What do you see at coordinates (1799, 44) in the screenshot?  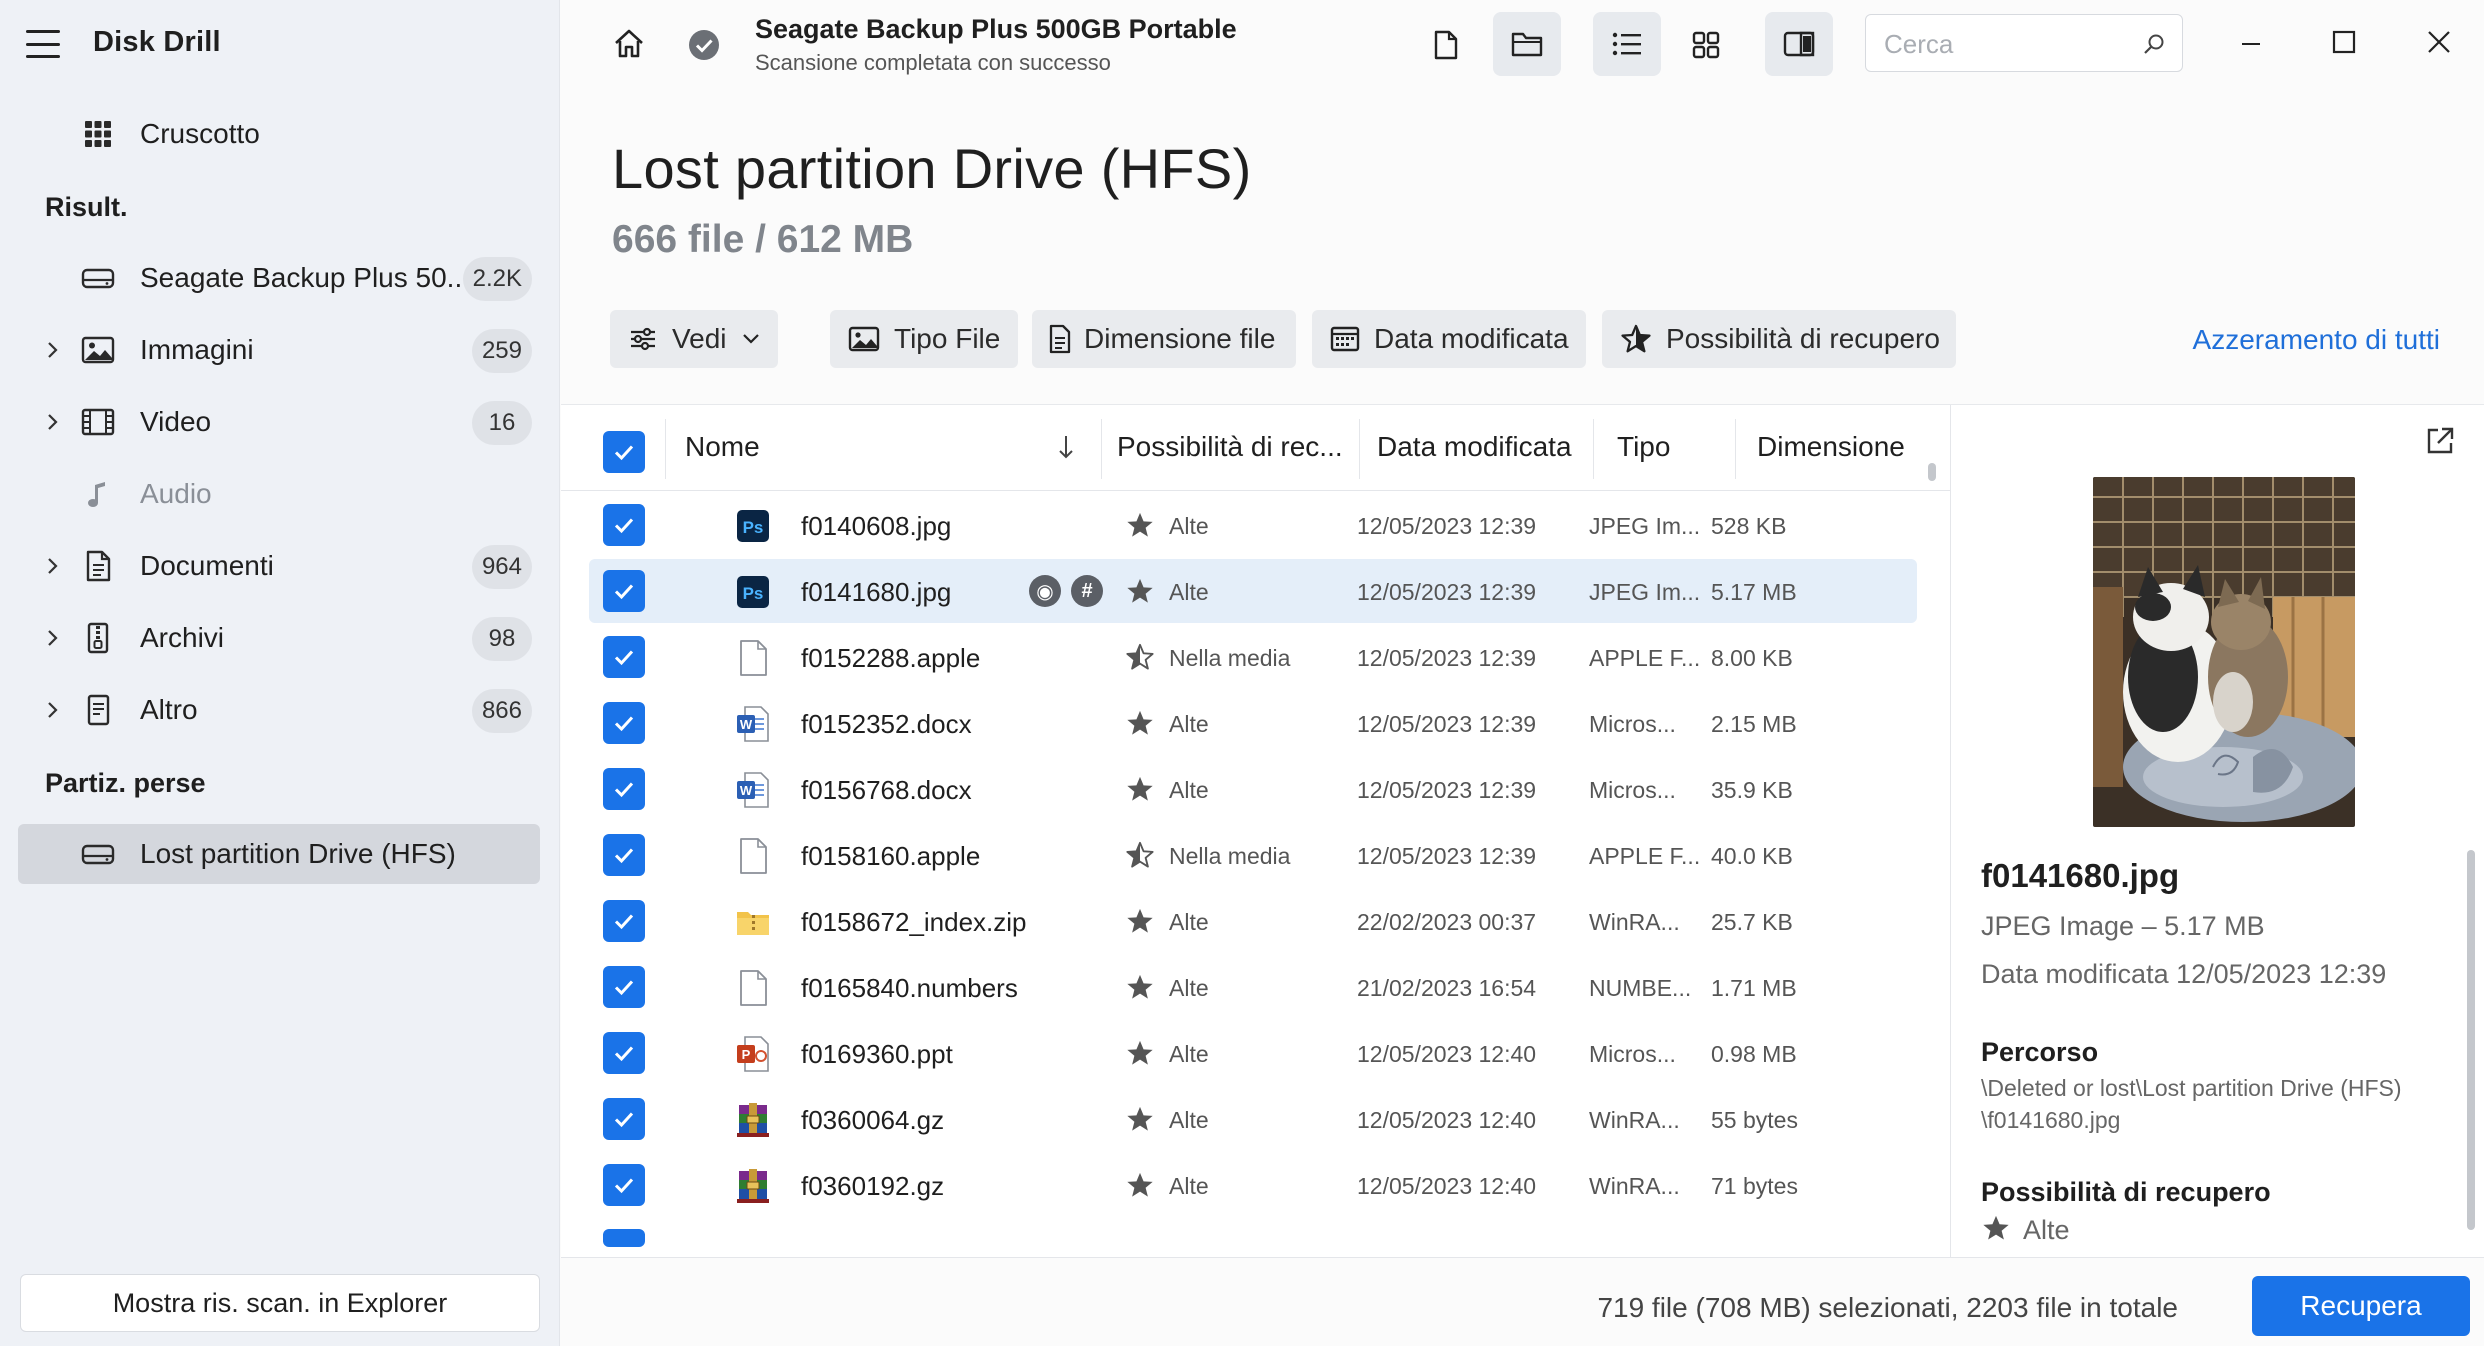 I see `preview-panel-icon` at bounding box center [1799, 44].